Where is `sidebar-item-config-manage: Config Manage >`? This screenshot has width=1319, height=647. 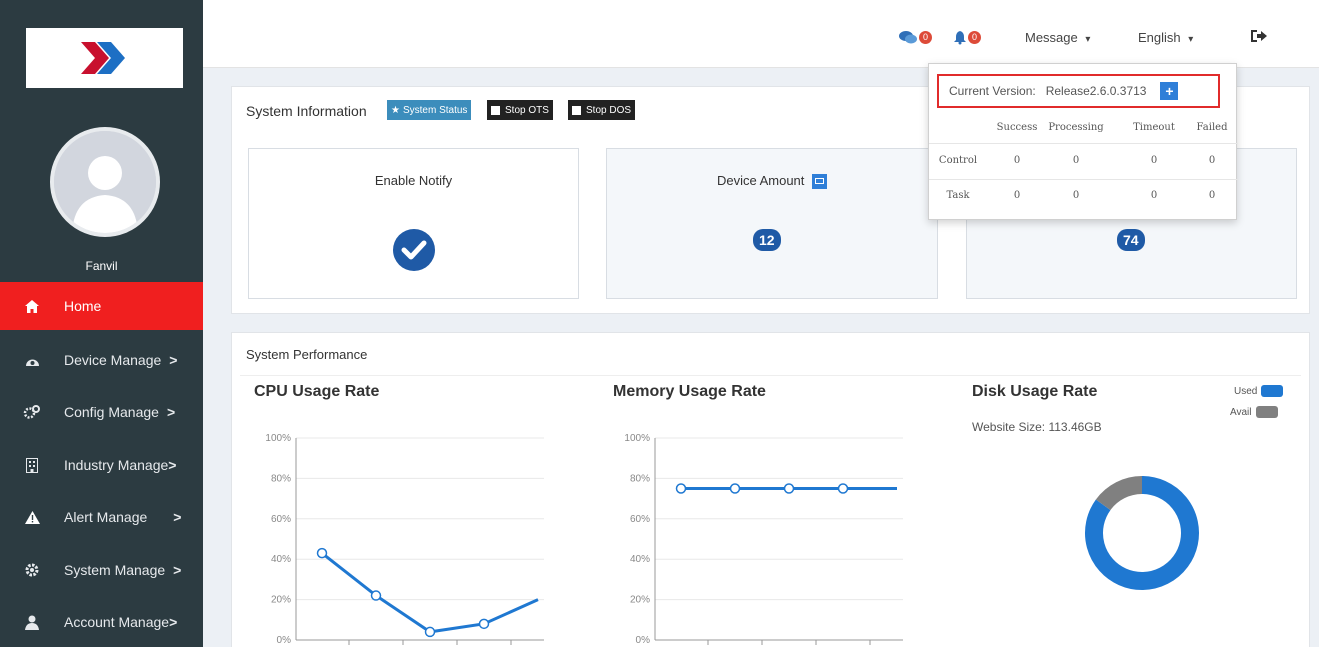
sidebar-item-config-manage: Config Manage > is located at coordinates (101, 412).